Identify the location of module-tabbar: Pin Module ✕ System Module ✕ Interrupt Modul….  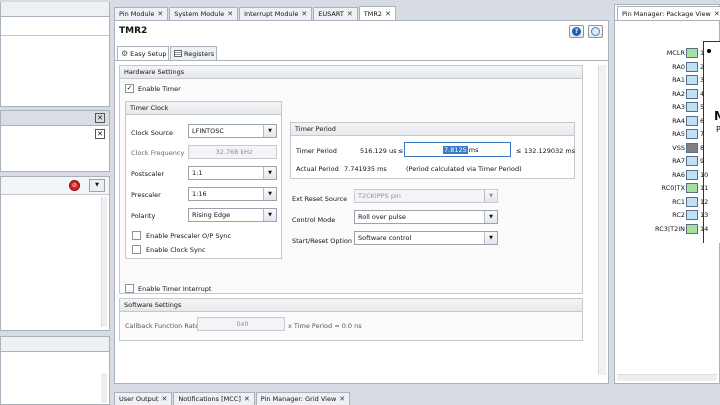
(361, 13).